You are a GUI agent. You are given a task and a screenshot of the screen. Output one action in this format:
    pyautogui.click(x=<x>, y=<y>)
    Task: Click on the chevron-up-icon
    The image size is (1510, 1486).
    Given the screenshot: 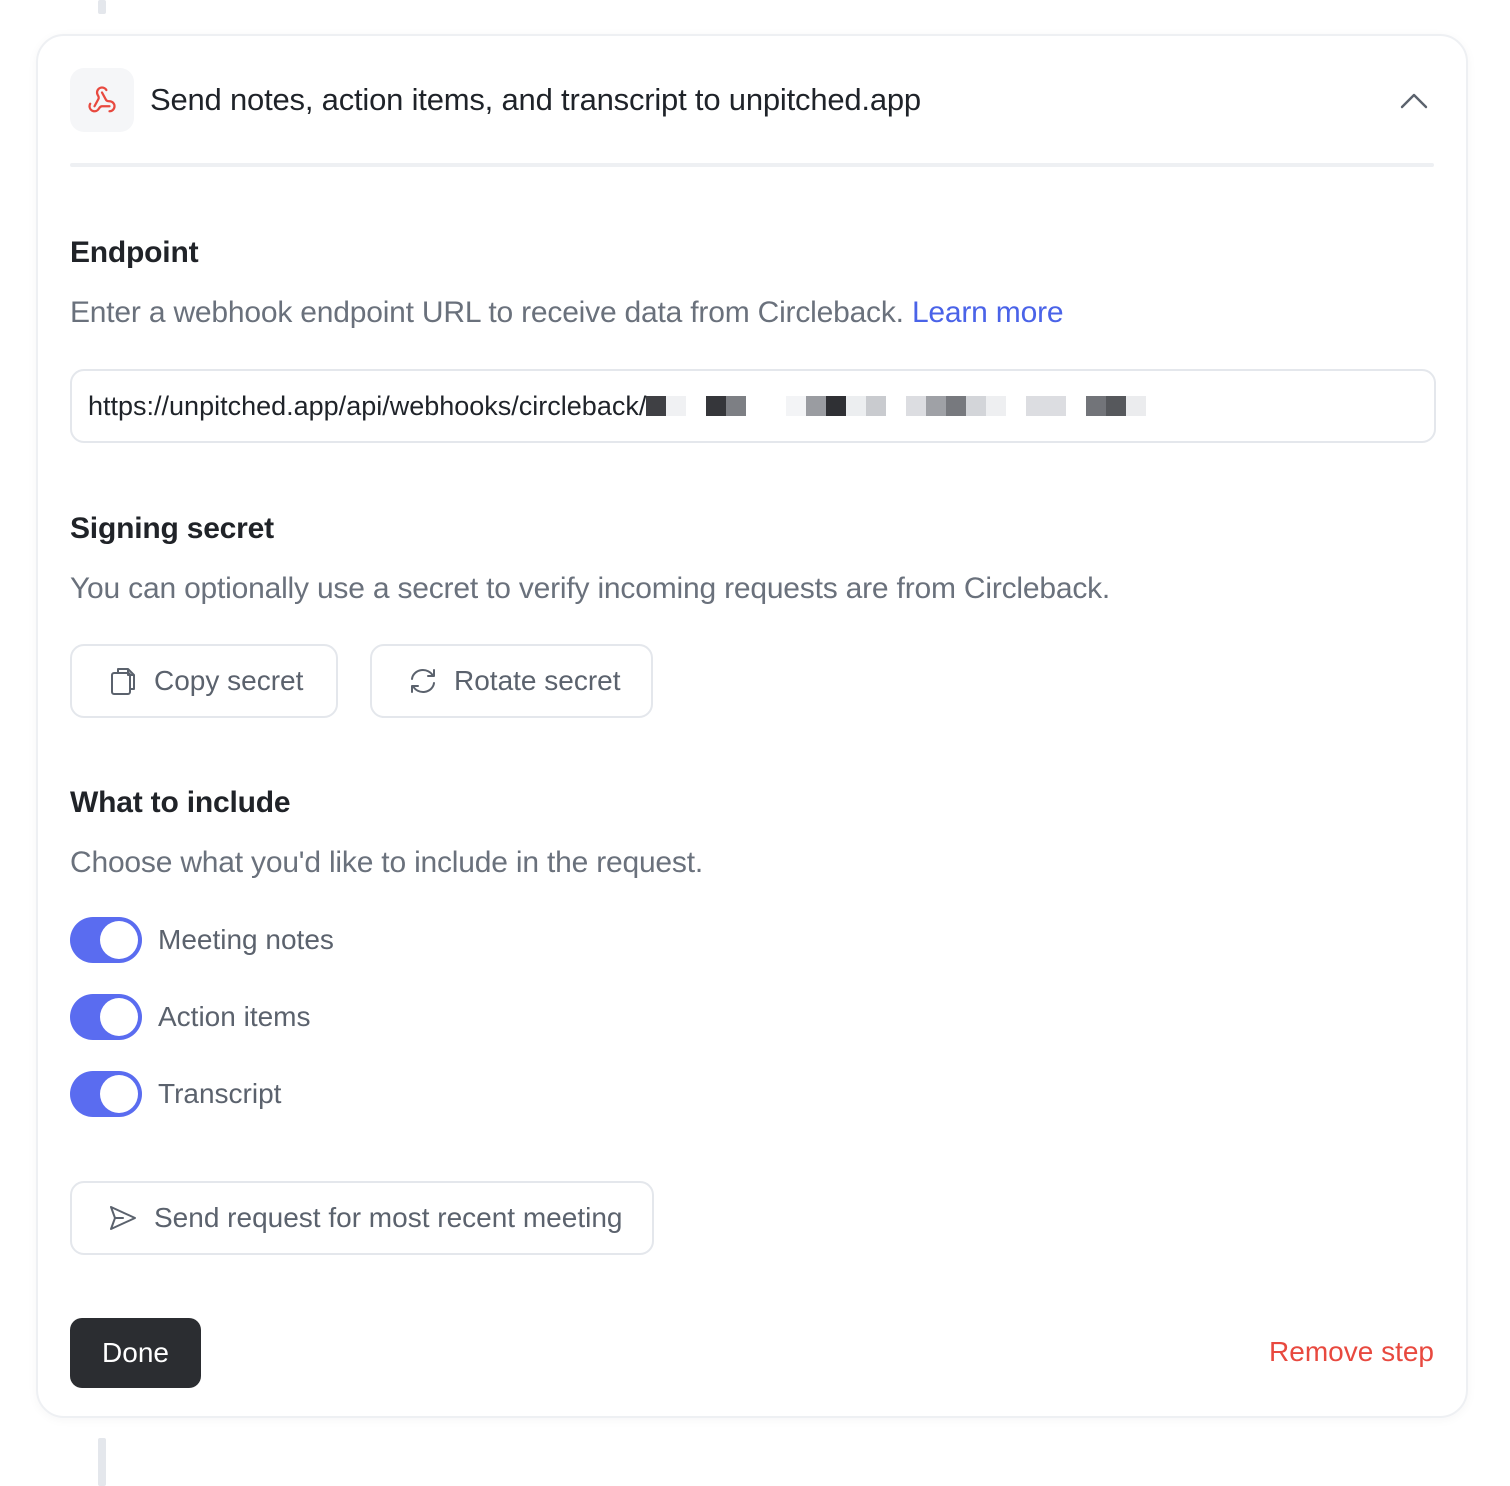 What is the action you would take?
    pyautogui.click(x=1414, y=101)
    